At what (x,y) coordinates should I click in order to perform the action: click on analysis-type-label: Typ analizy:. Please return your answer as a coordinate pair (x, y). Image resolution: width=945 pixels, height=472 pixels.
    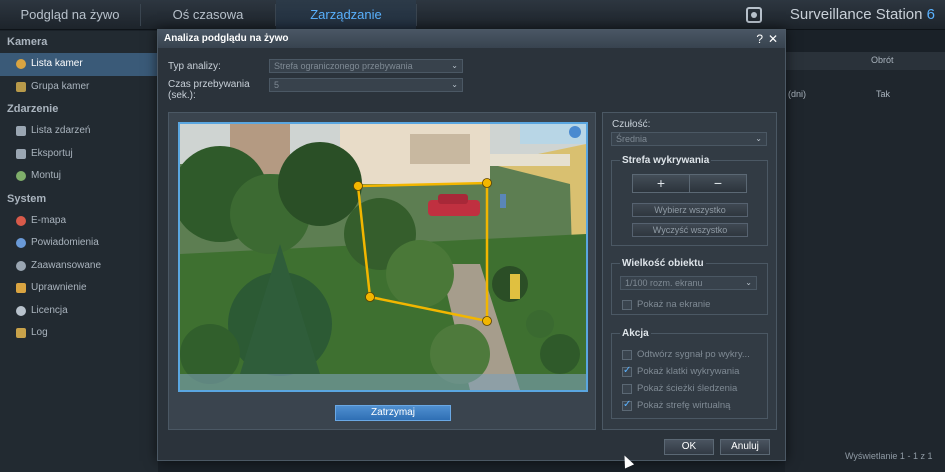
    Looking at the image, I should click on (194, 66).